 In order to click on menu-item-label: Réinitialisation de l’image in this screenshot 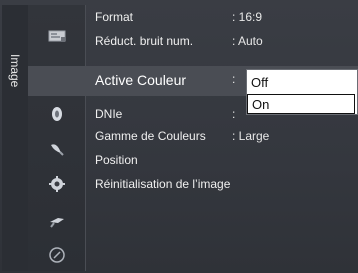, I will do `click(163, 184)`.